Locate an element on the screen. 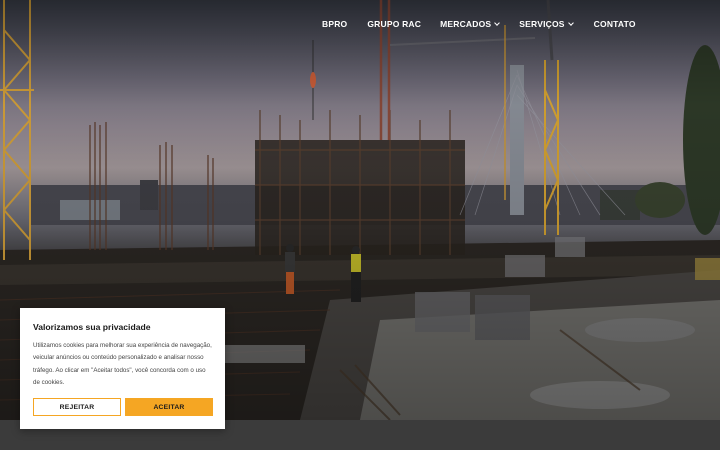 Image resolution: width=720 pixels, height=450 pixels. nav-item-bpro: BPRO is located at coordinates (334, 24).